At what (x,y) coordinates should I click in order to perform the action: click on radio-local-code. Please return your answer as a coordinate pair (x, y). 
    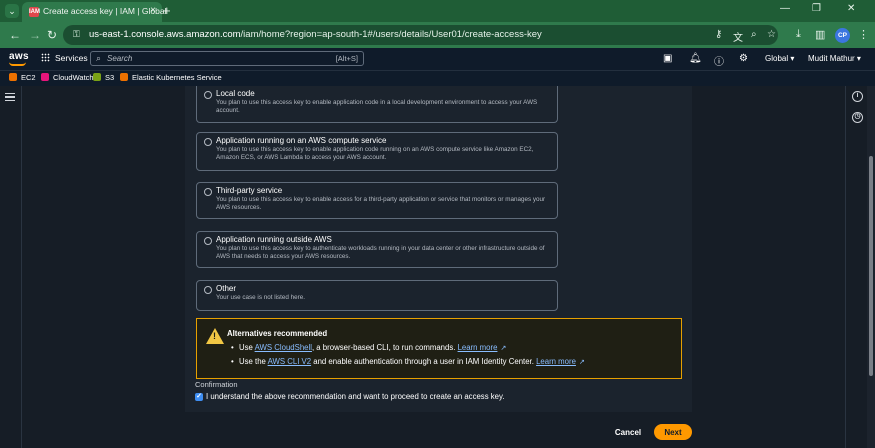
    Looking at the image, I should click on (208, 95).